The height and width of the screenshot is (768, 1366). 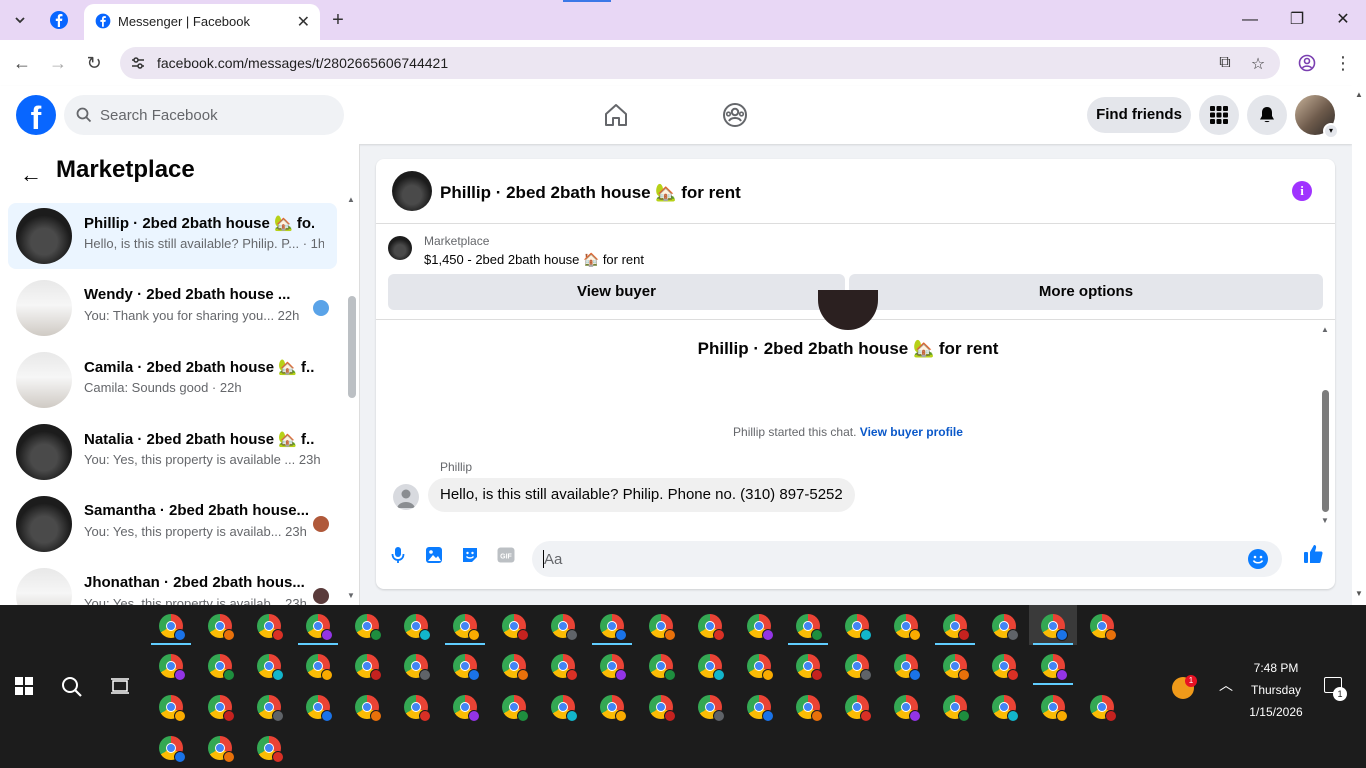 What do you see at coordinates (338, 20) in the screenshot?
I see `new-tab-button: +` at bounding box center [338, 20].